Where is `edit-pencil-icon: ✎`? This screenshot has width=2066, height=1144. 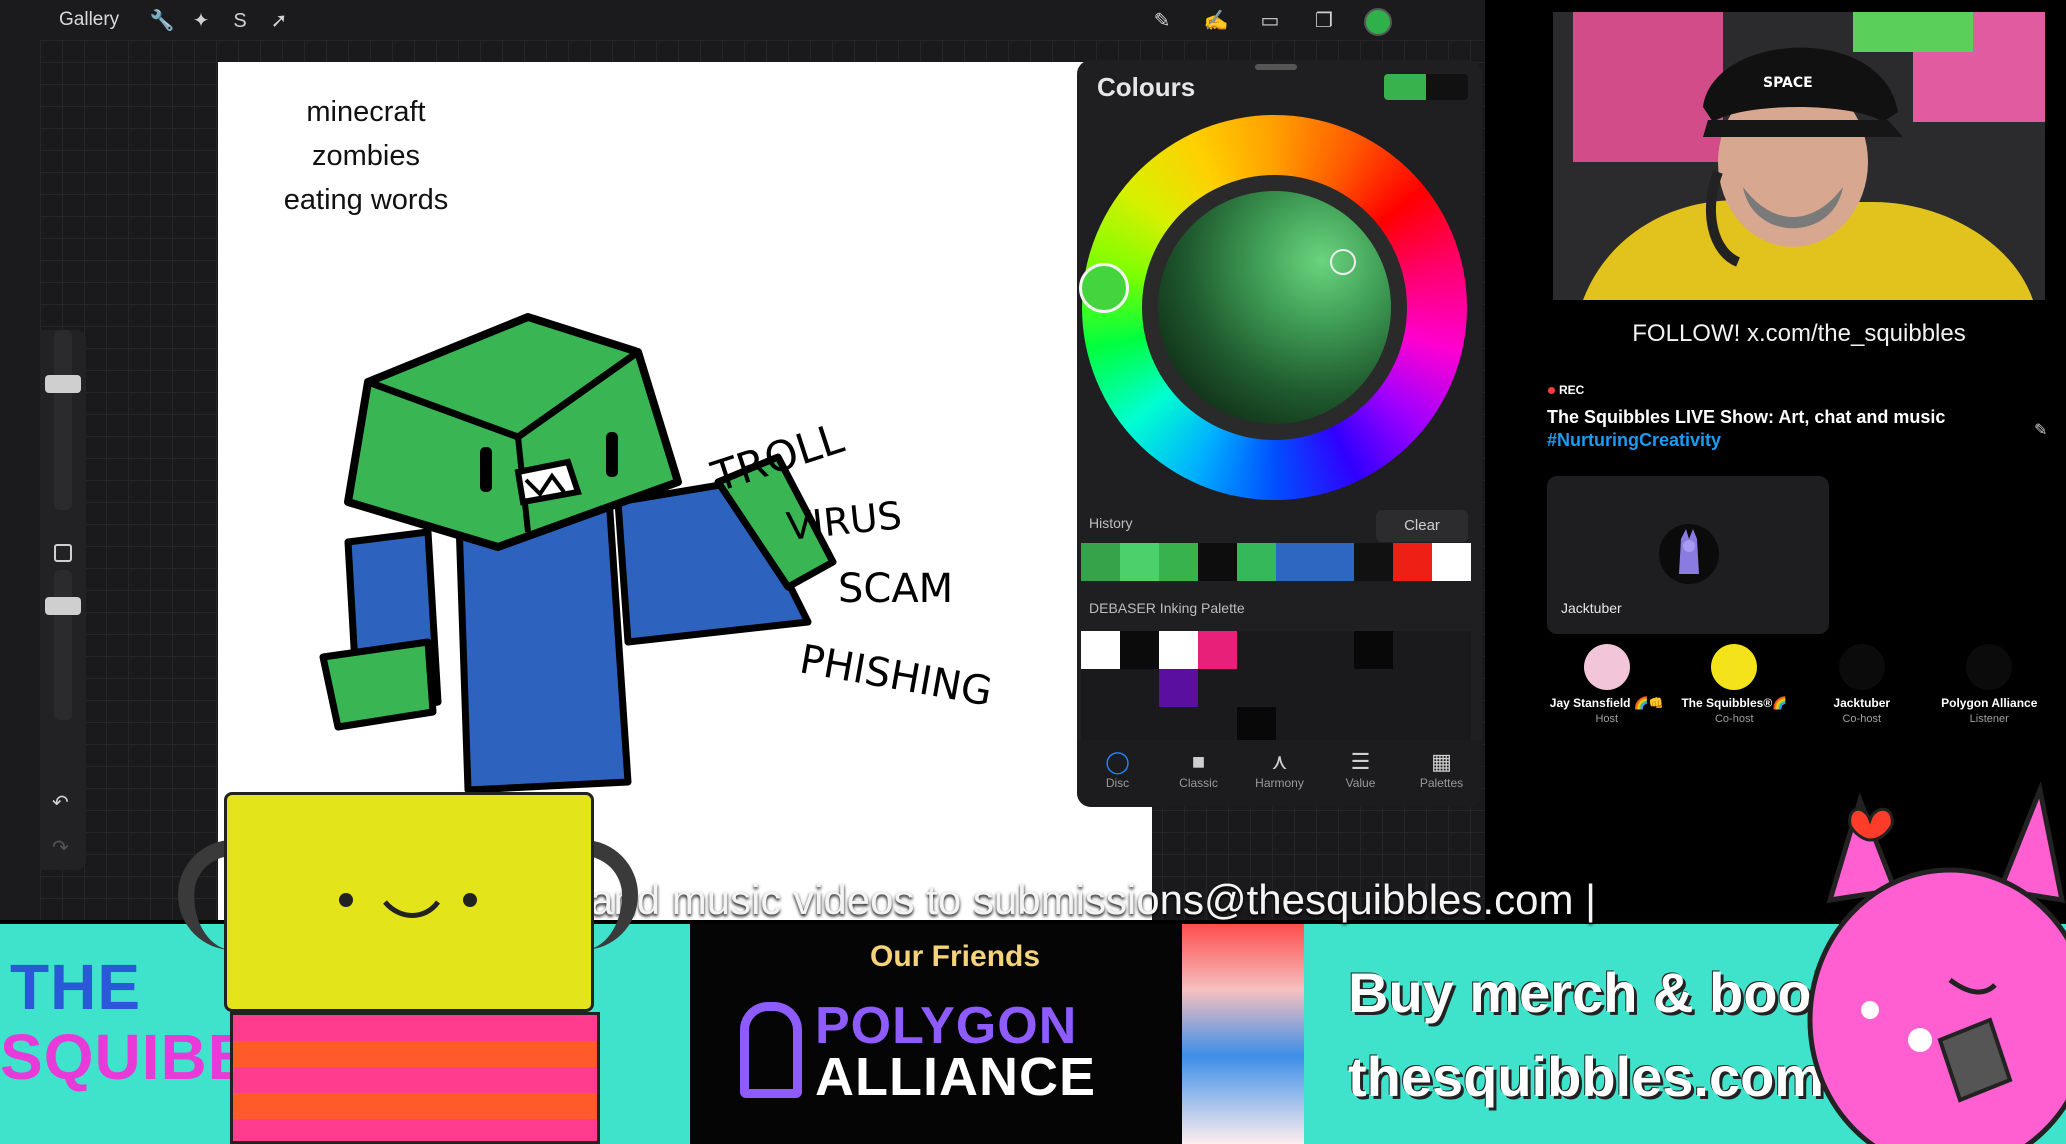 edit-pencil-icon: ✎ is located at coordinates (2040, 430).